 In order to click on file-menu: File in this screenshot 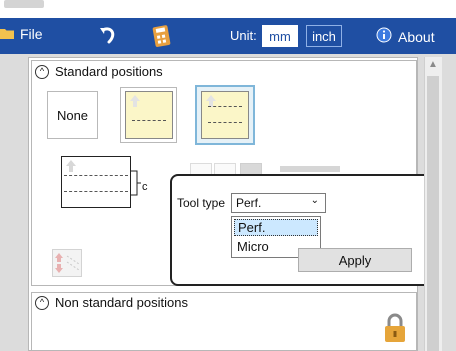, I will do `click(21, 34)`.